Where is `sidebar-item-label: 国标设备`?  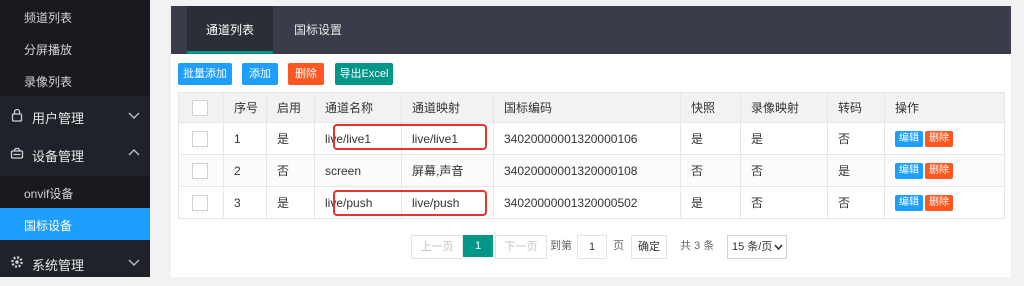
sidebar-item-label: 国标设备 is located at coordinates (48, 226).